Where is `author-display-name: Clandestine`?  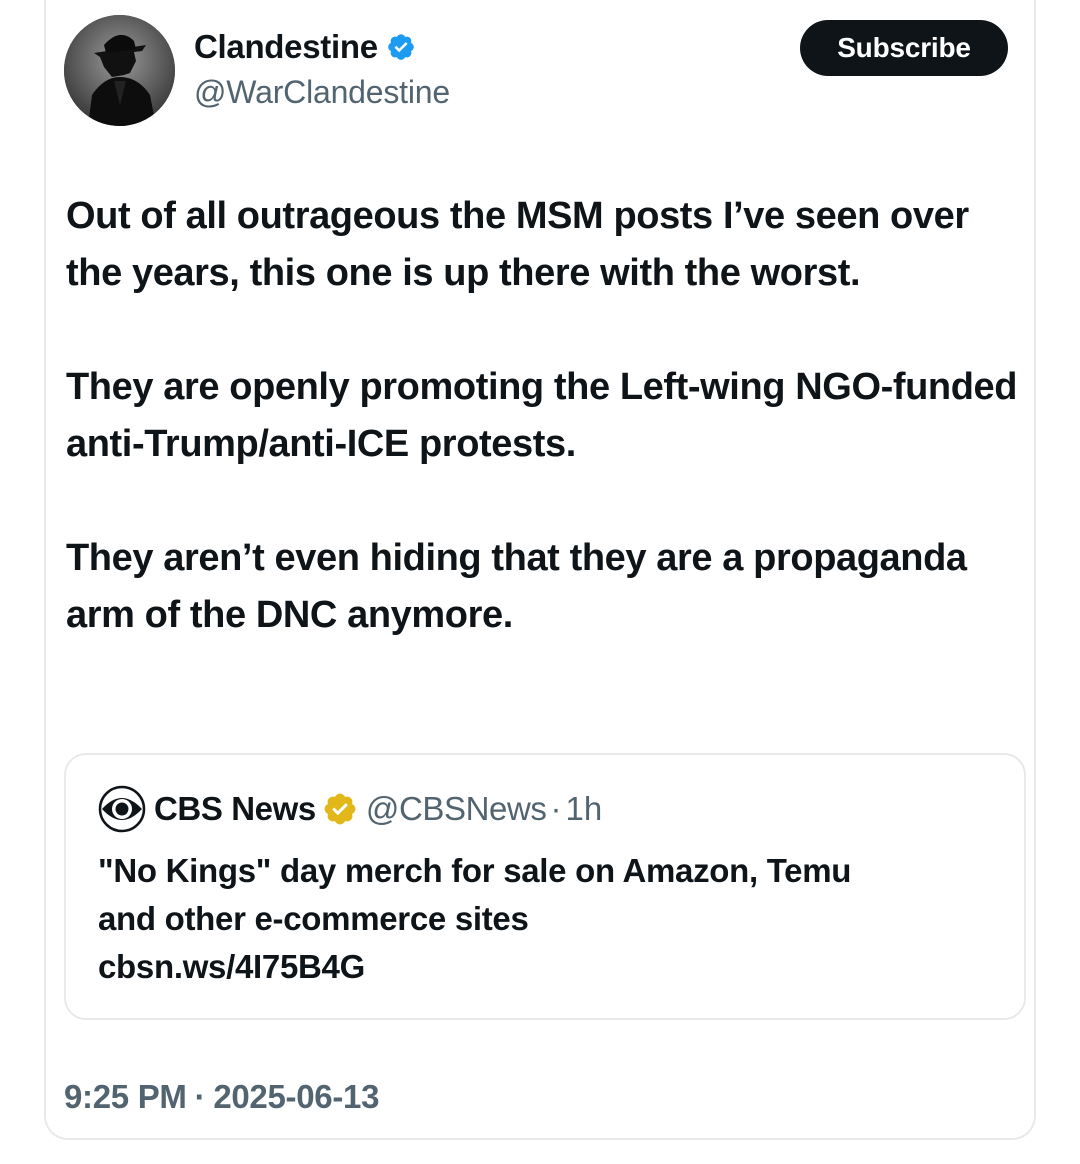 author-display-name: Clandestine is located at coordinates (286, 47).